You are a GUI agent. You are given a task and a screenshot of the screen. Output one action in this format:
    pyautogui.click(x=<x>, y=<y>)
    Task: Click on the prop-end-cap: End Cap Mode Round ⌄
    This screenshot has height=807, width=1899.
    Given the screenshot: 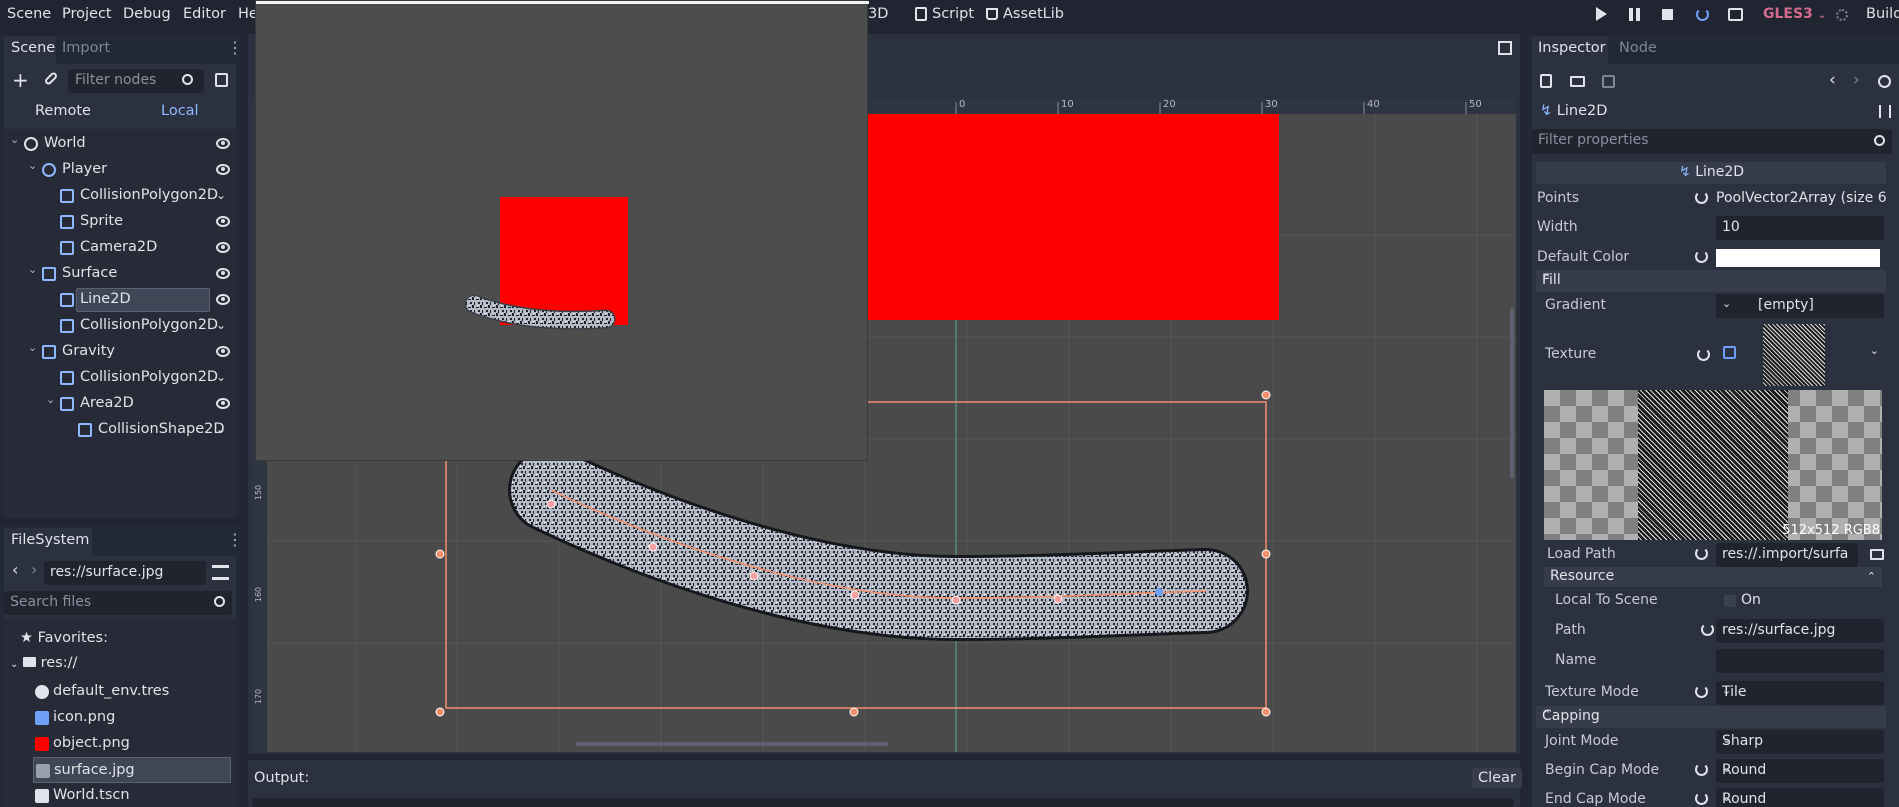 What is the action you would take?
    pyautogui.click(x=1711, y=796)
    